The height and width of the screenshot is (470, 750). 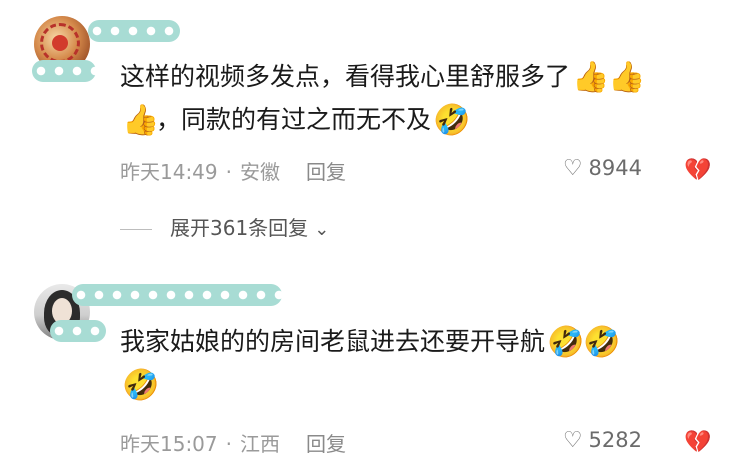 What do you see at coordinates (260, 172) in the screenshot?
I see `comment-location: 安徽` at bounding box center [260, 172].